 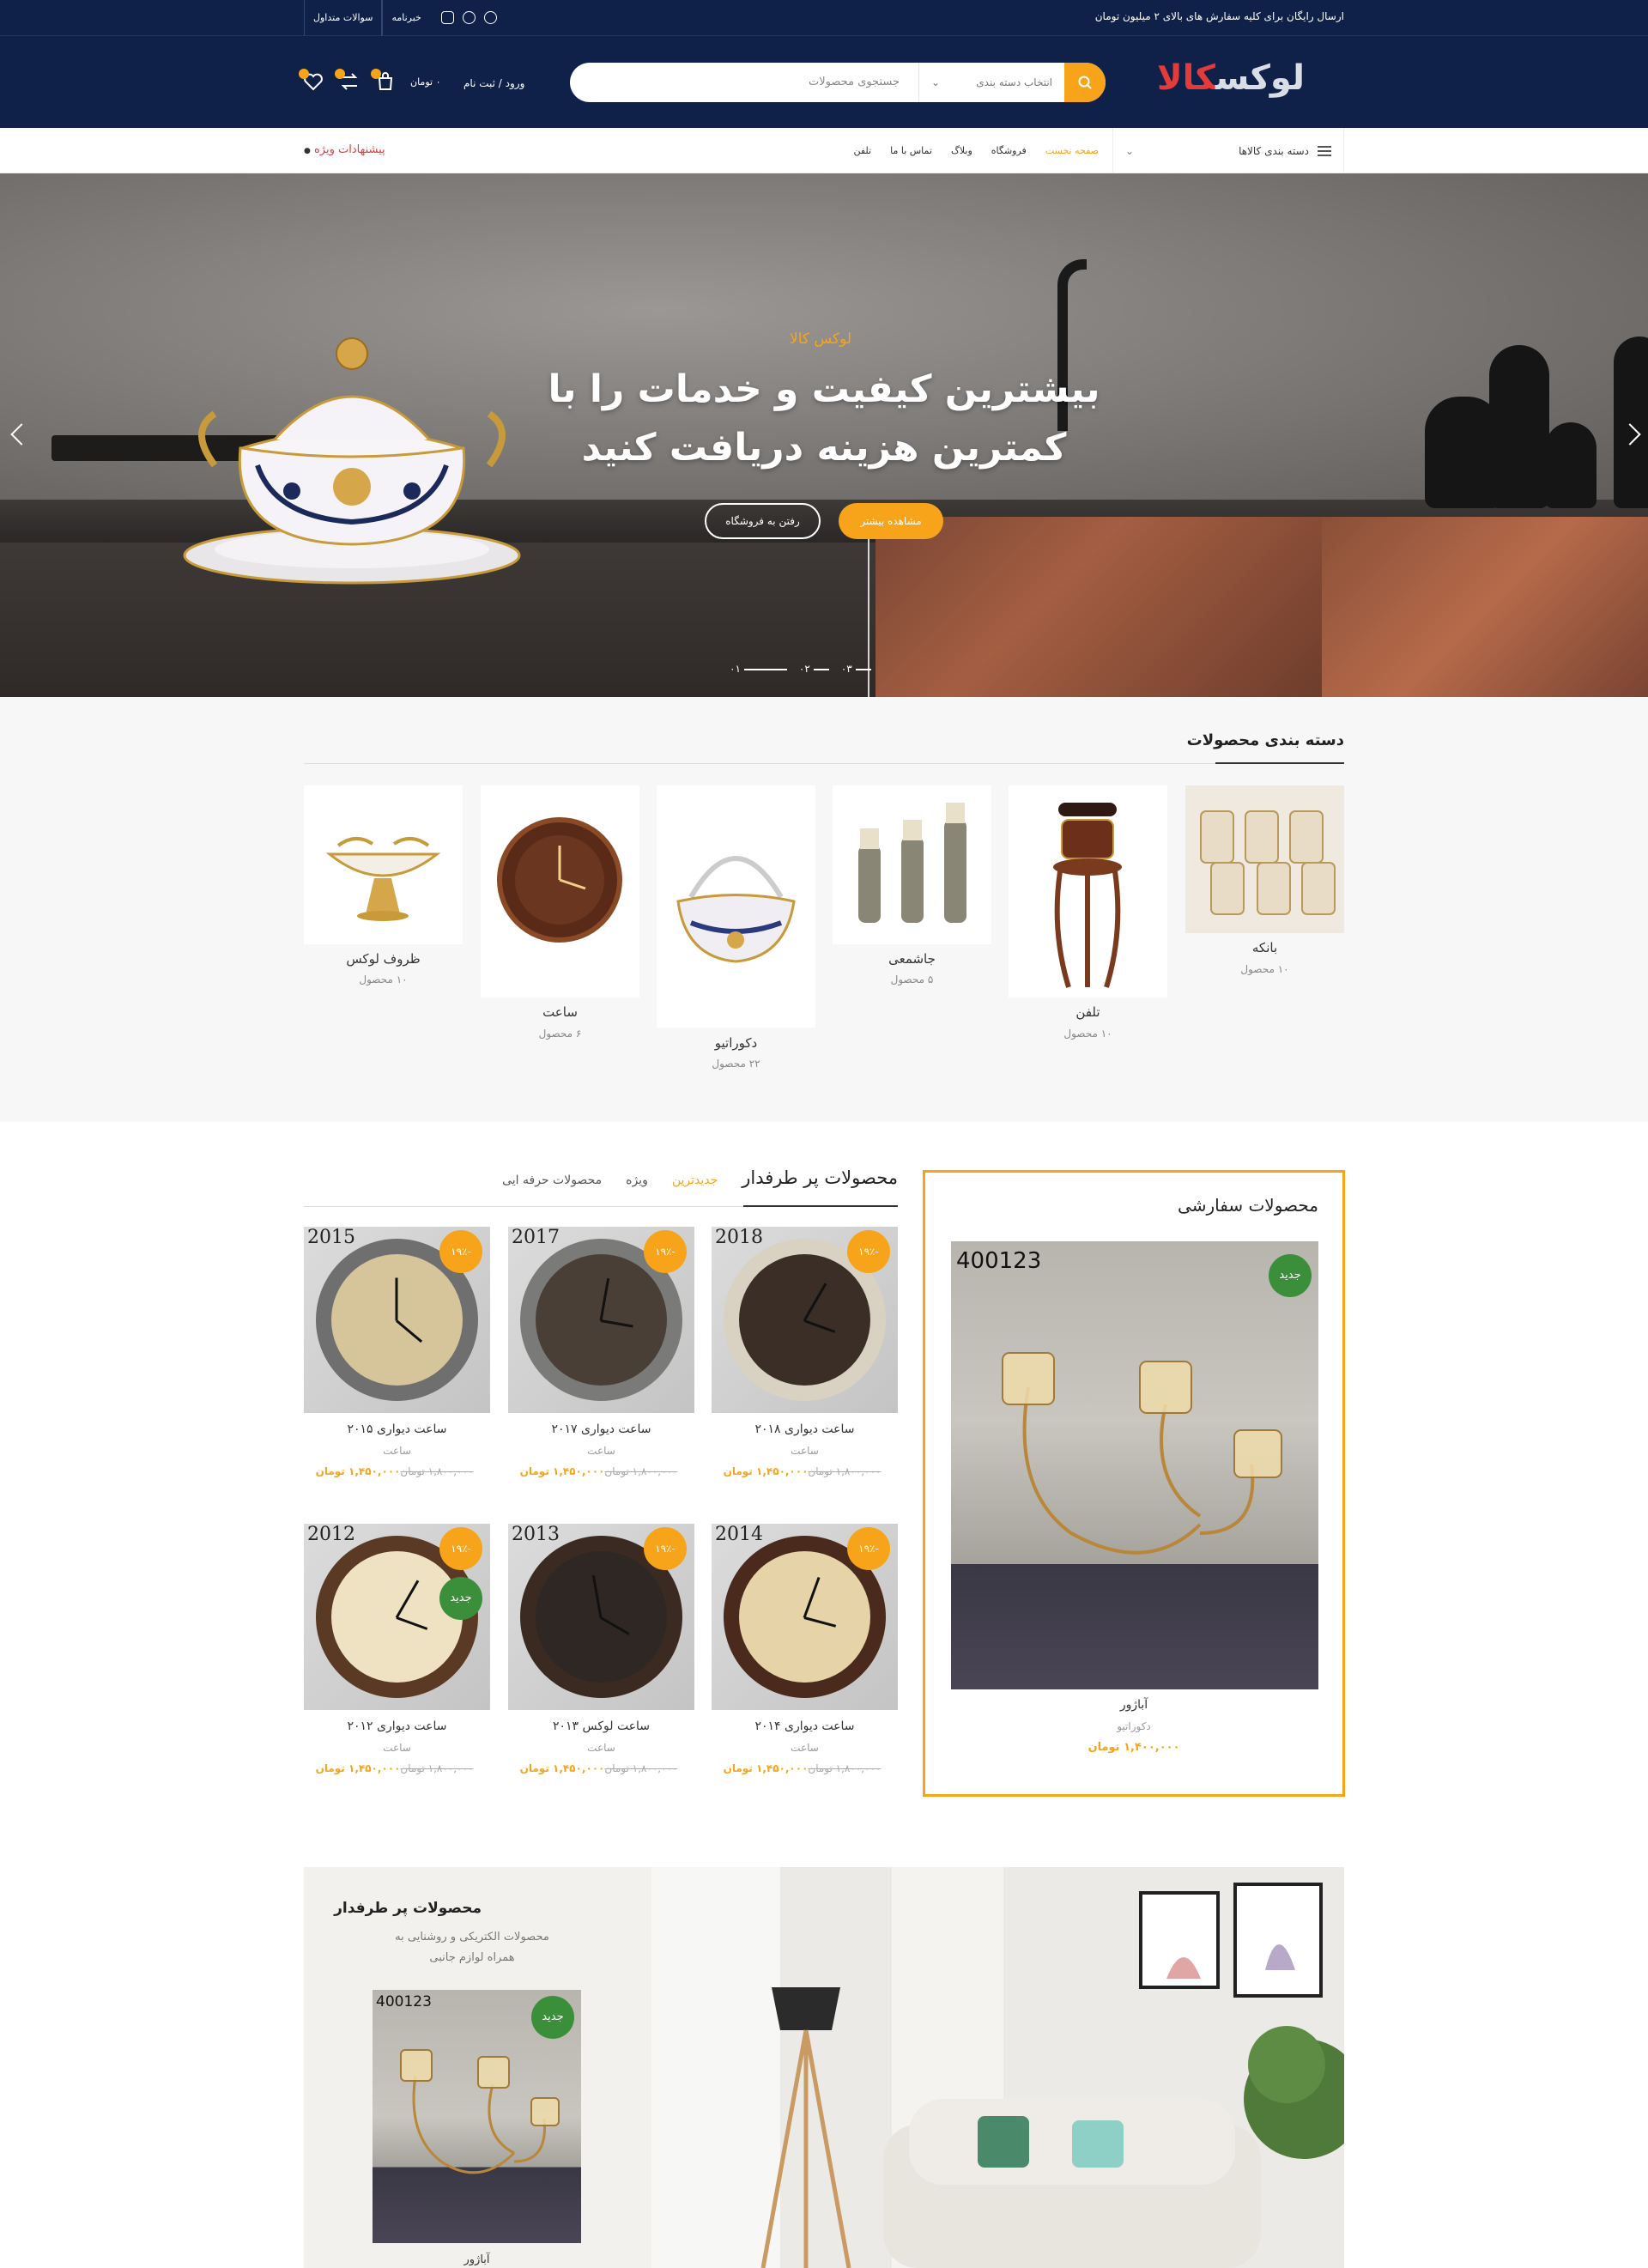 I want to click on banner-title: محصولات پر طرفدار, so click(x=408, y=1908).